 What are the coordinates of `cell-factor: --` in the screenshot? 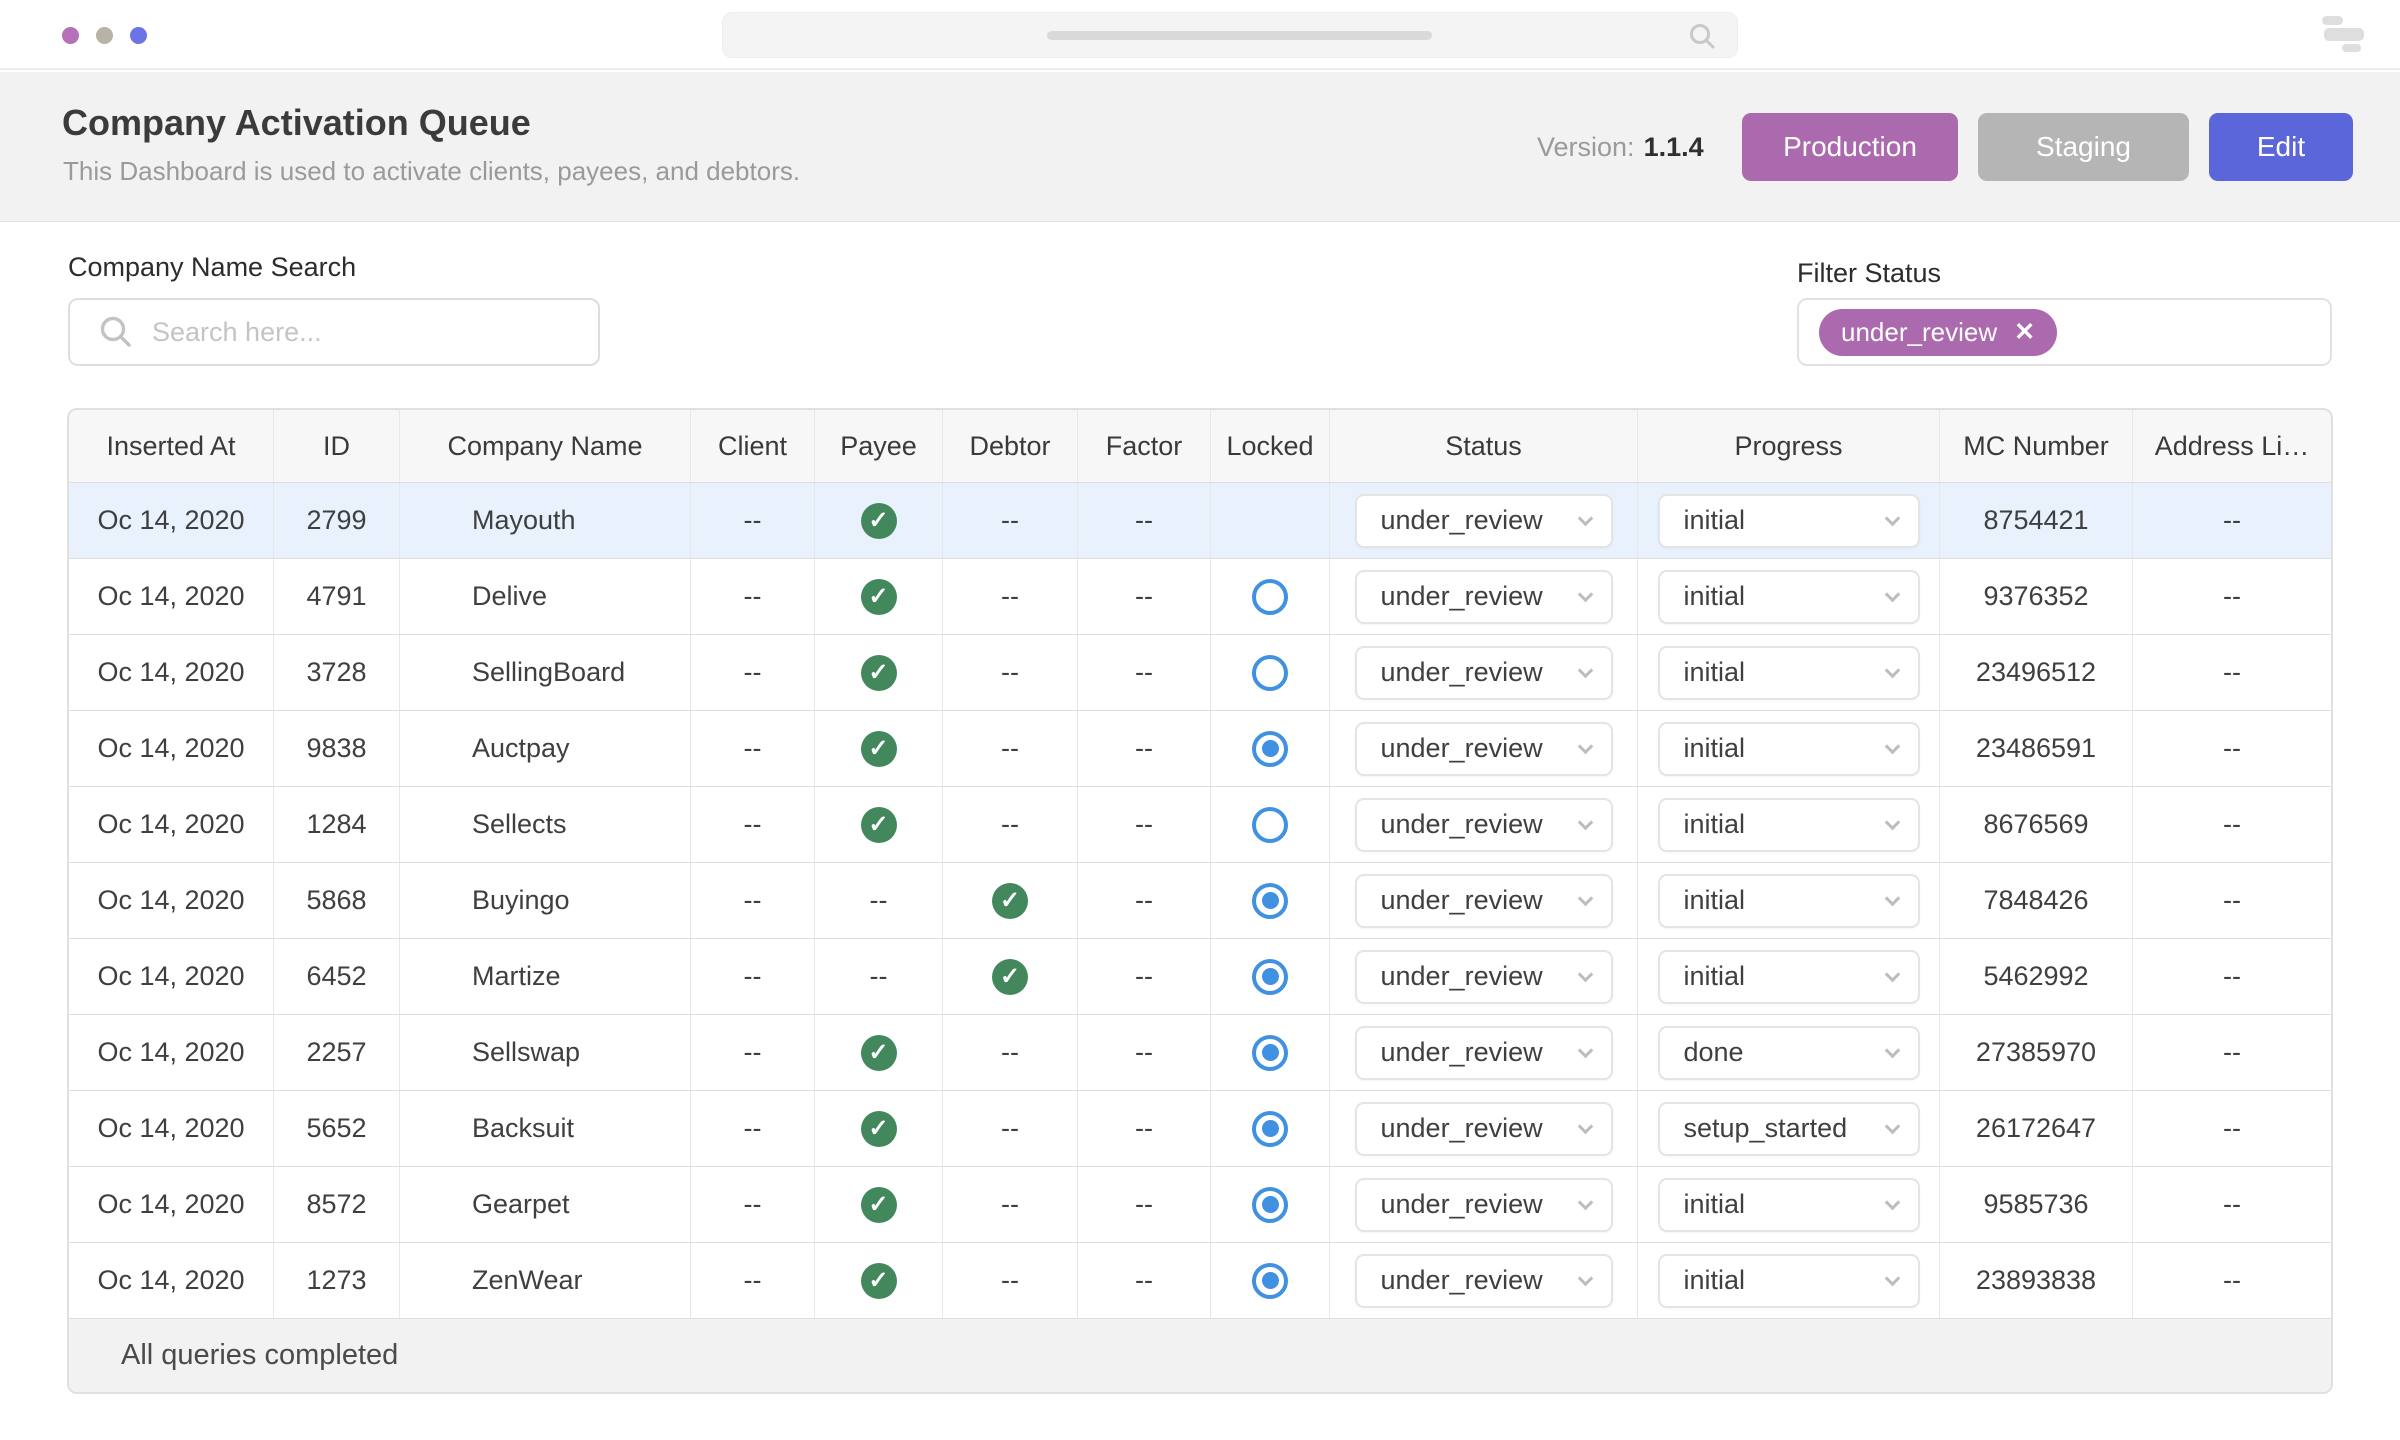 It's located at (1144, 824).